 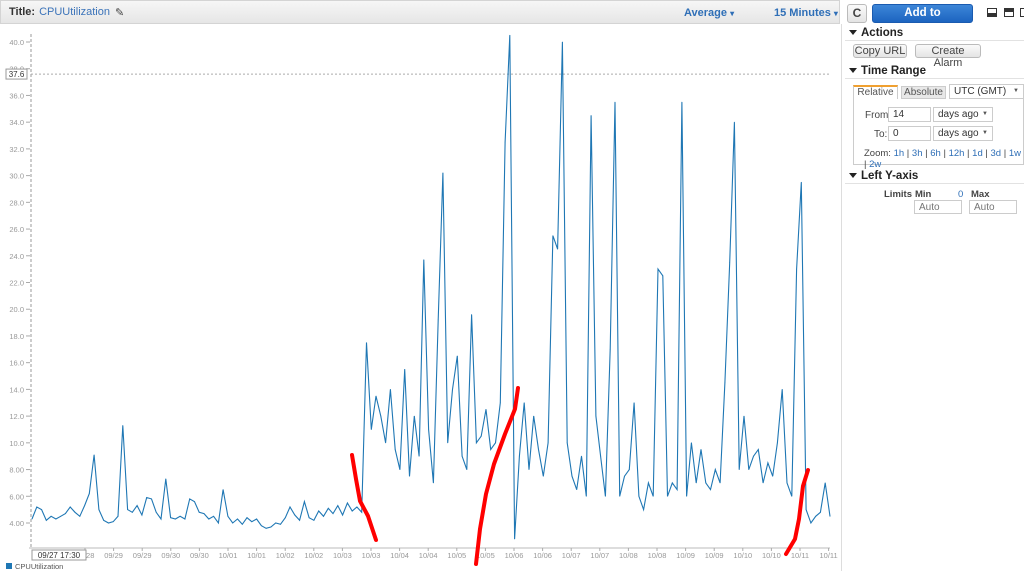 What do you see at coordinates (875, 92) in the screenshot?
I see `tab-relative: Relative` at bounding box center [875, 92].